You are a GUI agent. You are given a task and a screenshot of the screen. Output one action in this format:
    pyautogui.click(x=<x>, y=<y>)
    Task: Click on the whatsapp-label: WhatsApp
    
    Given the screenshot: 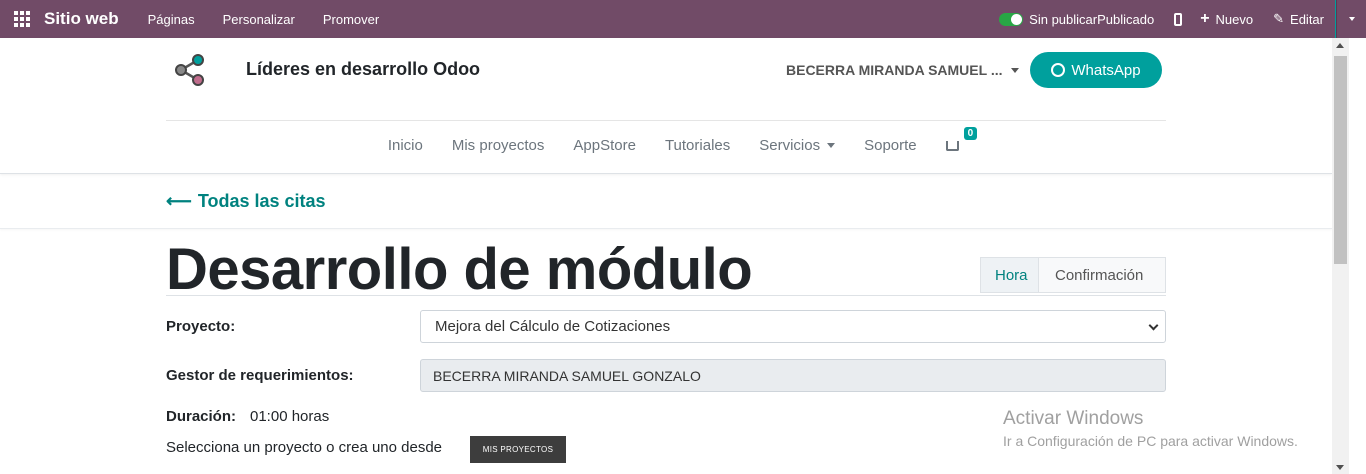 What is the action you would take?
    pyautogui.click(x=1106, y=70)
    